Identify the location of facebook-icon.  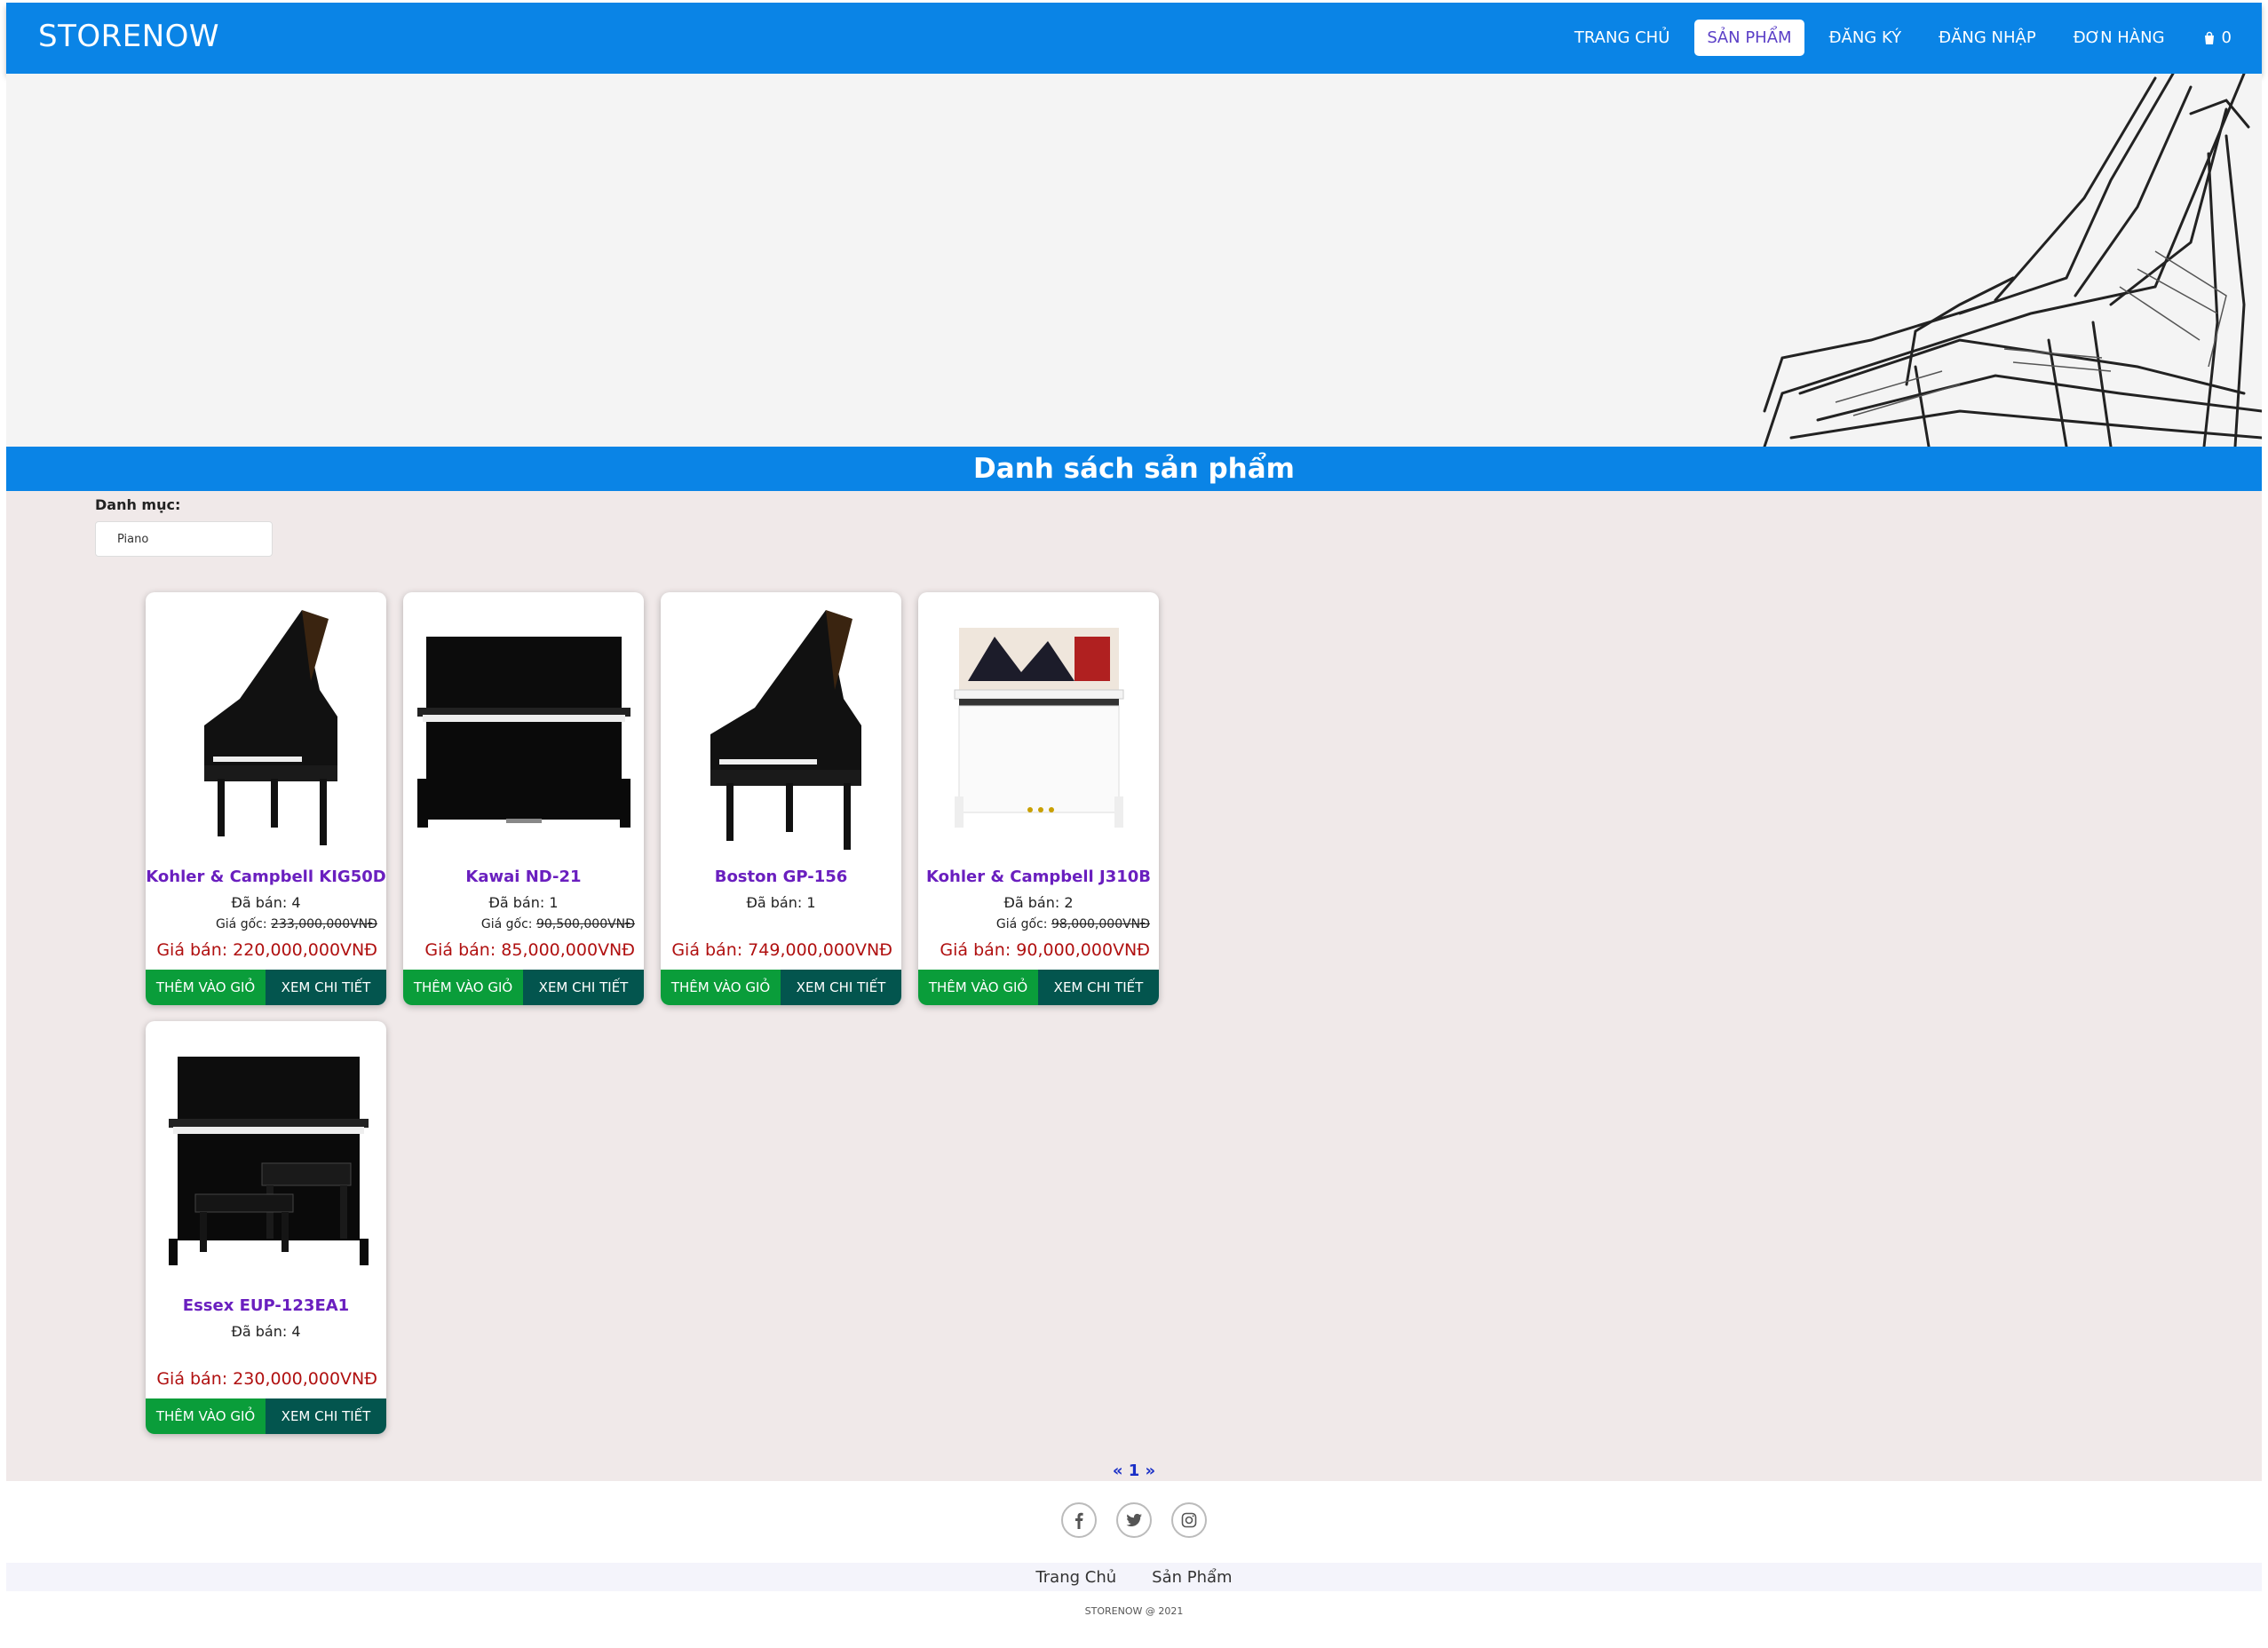
(1079, 1520).